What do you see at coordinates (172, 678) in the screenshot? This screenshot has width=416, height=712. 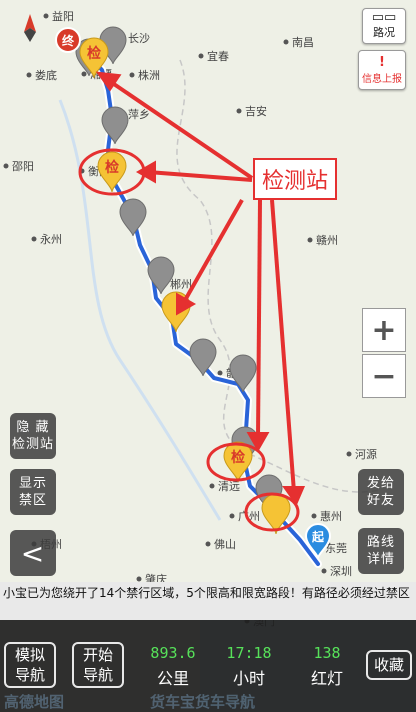 I see `distance-unit: 公里` at bounding box center [172, 678].